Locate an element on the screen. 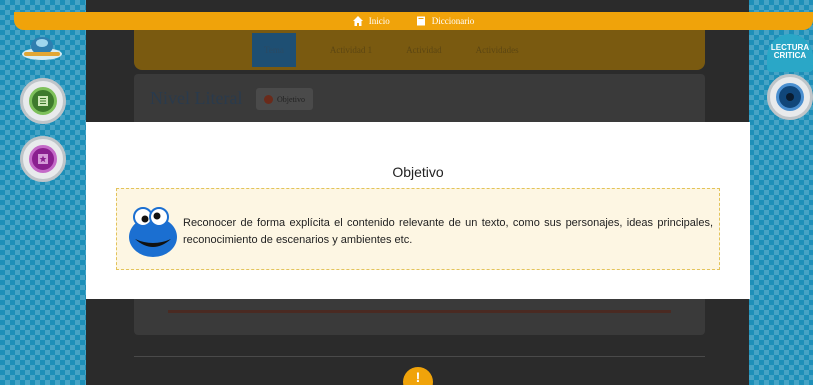 The image size is (813, 385). disc-button is located at coordinates (790, 97).